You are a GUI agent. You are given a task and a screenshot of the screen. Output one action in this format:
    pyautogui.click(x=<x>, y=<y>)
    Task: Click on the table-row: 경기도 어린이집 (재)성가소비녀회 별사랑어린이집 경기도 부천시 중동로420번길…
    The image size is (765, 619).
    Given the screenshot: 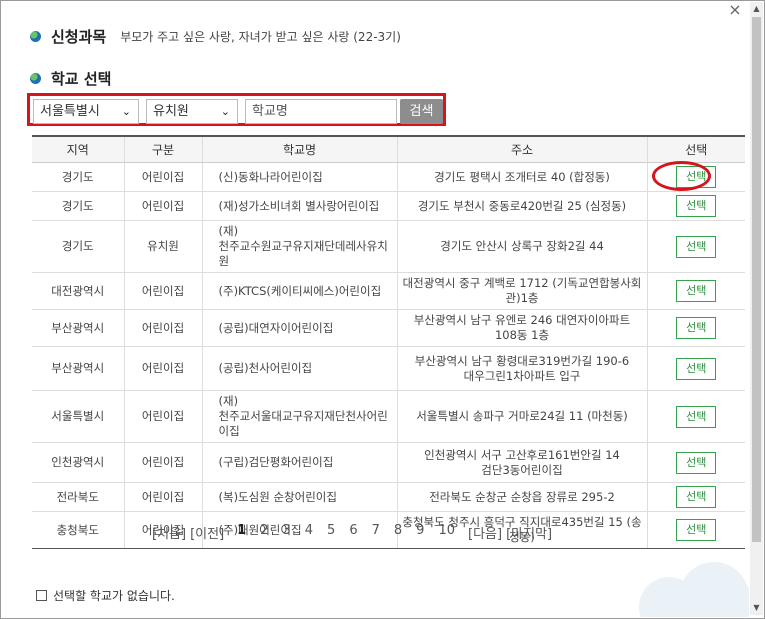 What is the action you would take?
    pyautogui.click(x=388, y=206)
    